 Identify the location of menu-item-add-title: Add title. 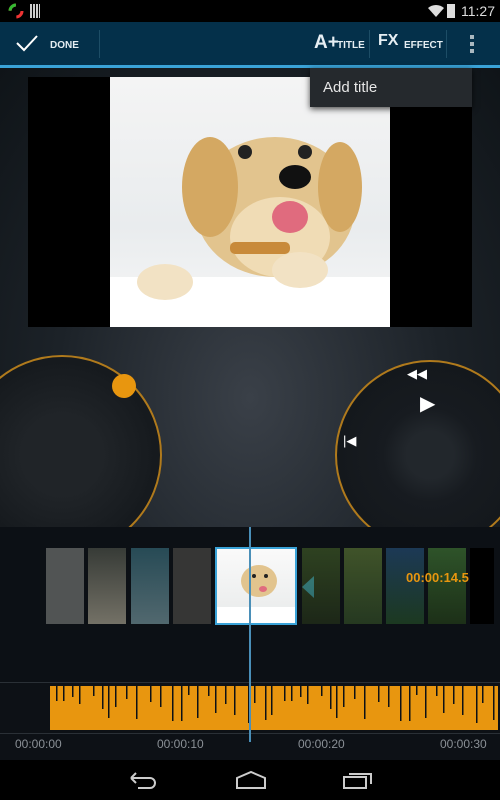
(350, 87).